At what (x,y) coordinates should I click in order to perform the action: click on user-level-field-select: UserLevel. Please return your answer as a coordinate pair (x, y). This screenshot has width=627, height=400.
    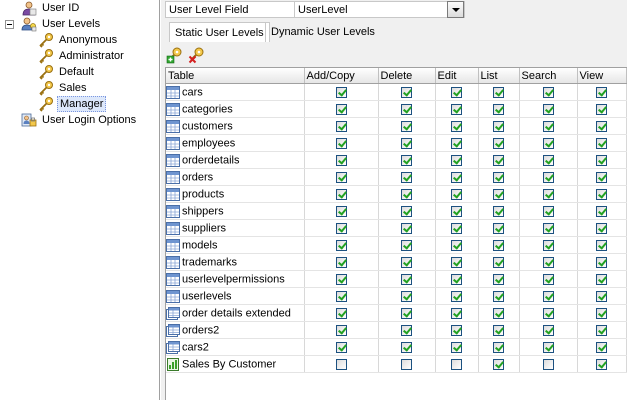
    Looking at the image, I should click on (380, 9).